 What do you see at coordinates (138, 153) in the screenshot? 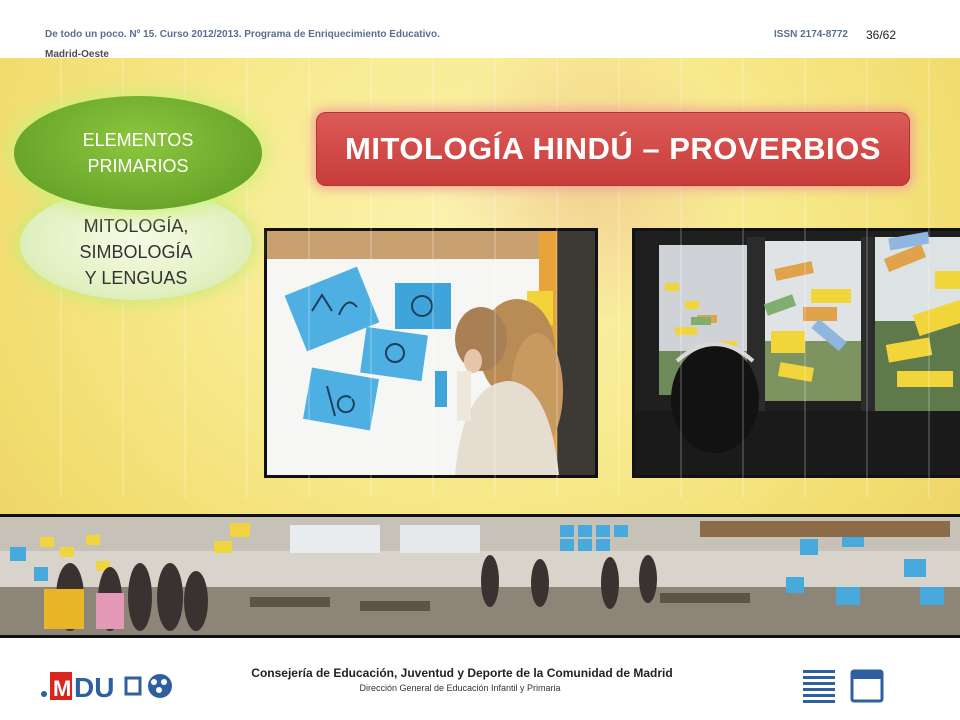
I see `category-oval: ELEMENTOS PRIMARIOS` at bounding box center [138, 153].